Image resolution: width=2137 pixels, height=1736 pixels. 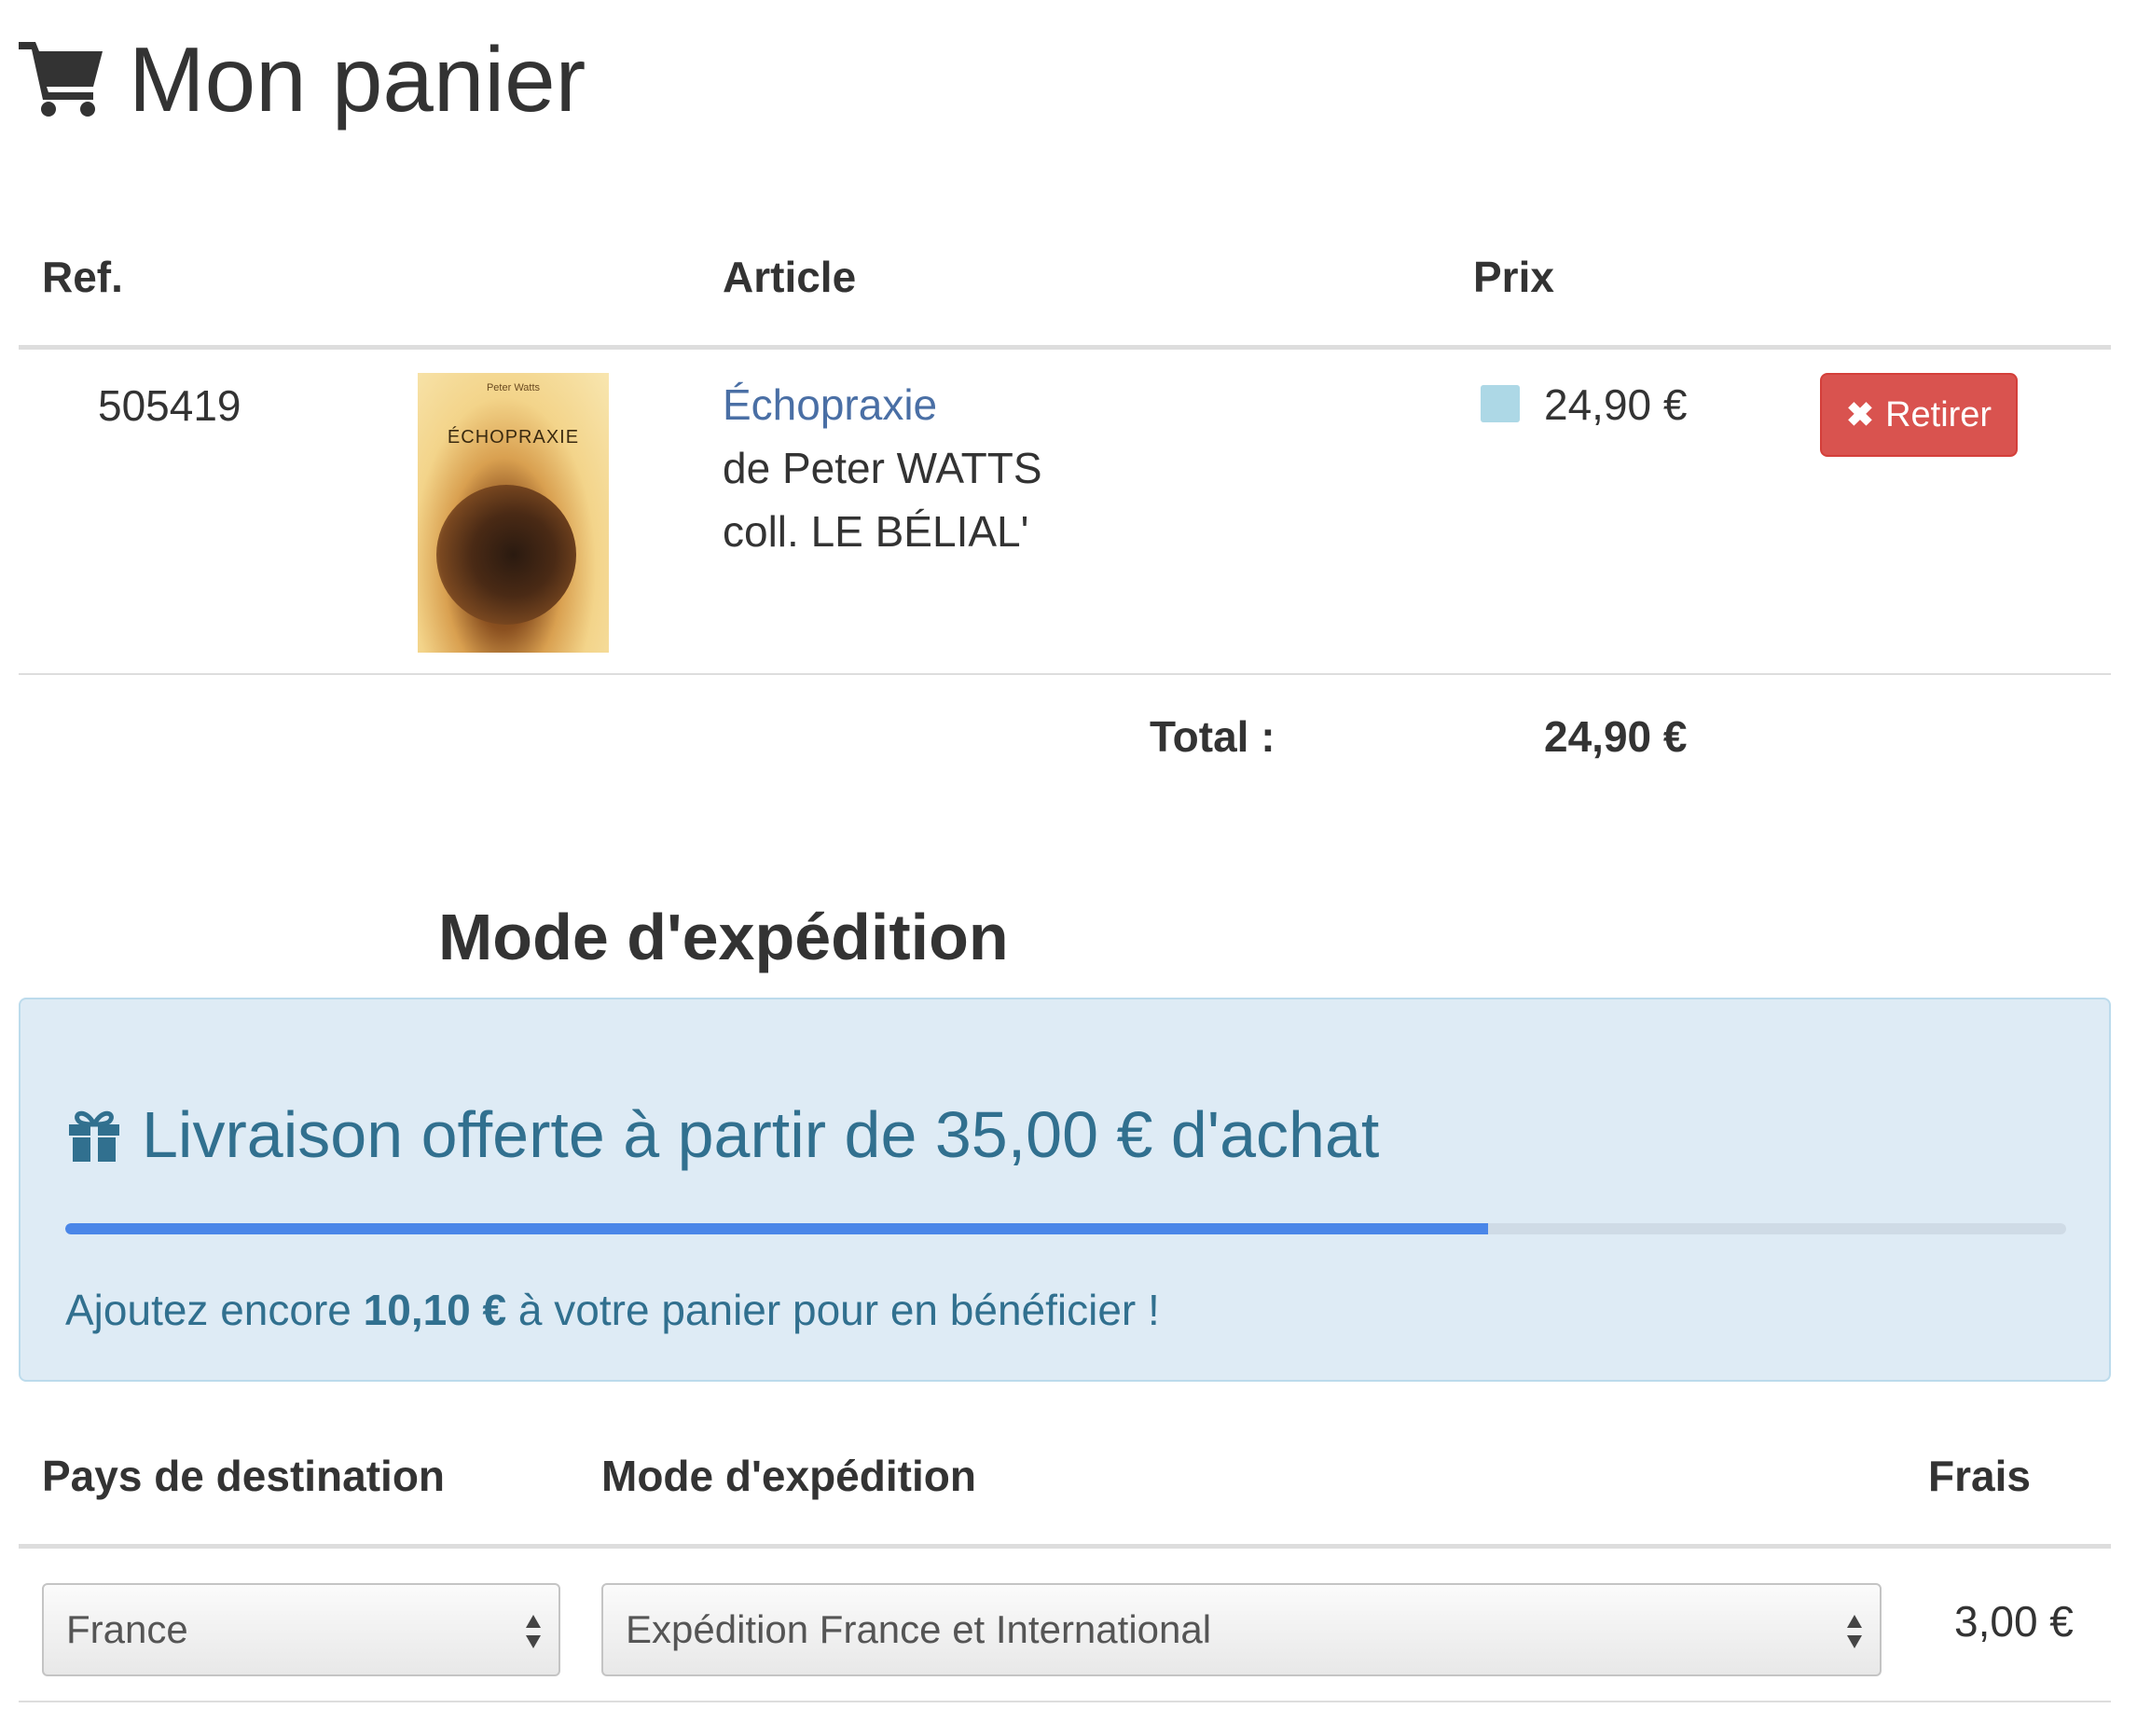 What do you see at coordinates (214, 1310) in the screenshot?
I see `message-prefix: Ajoutez encore` at bounding box center [214, 1310].